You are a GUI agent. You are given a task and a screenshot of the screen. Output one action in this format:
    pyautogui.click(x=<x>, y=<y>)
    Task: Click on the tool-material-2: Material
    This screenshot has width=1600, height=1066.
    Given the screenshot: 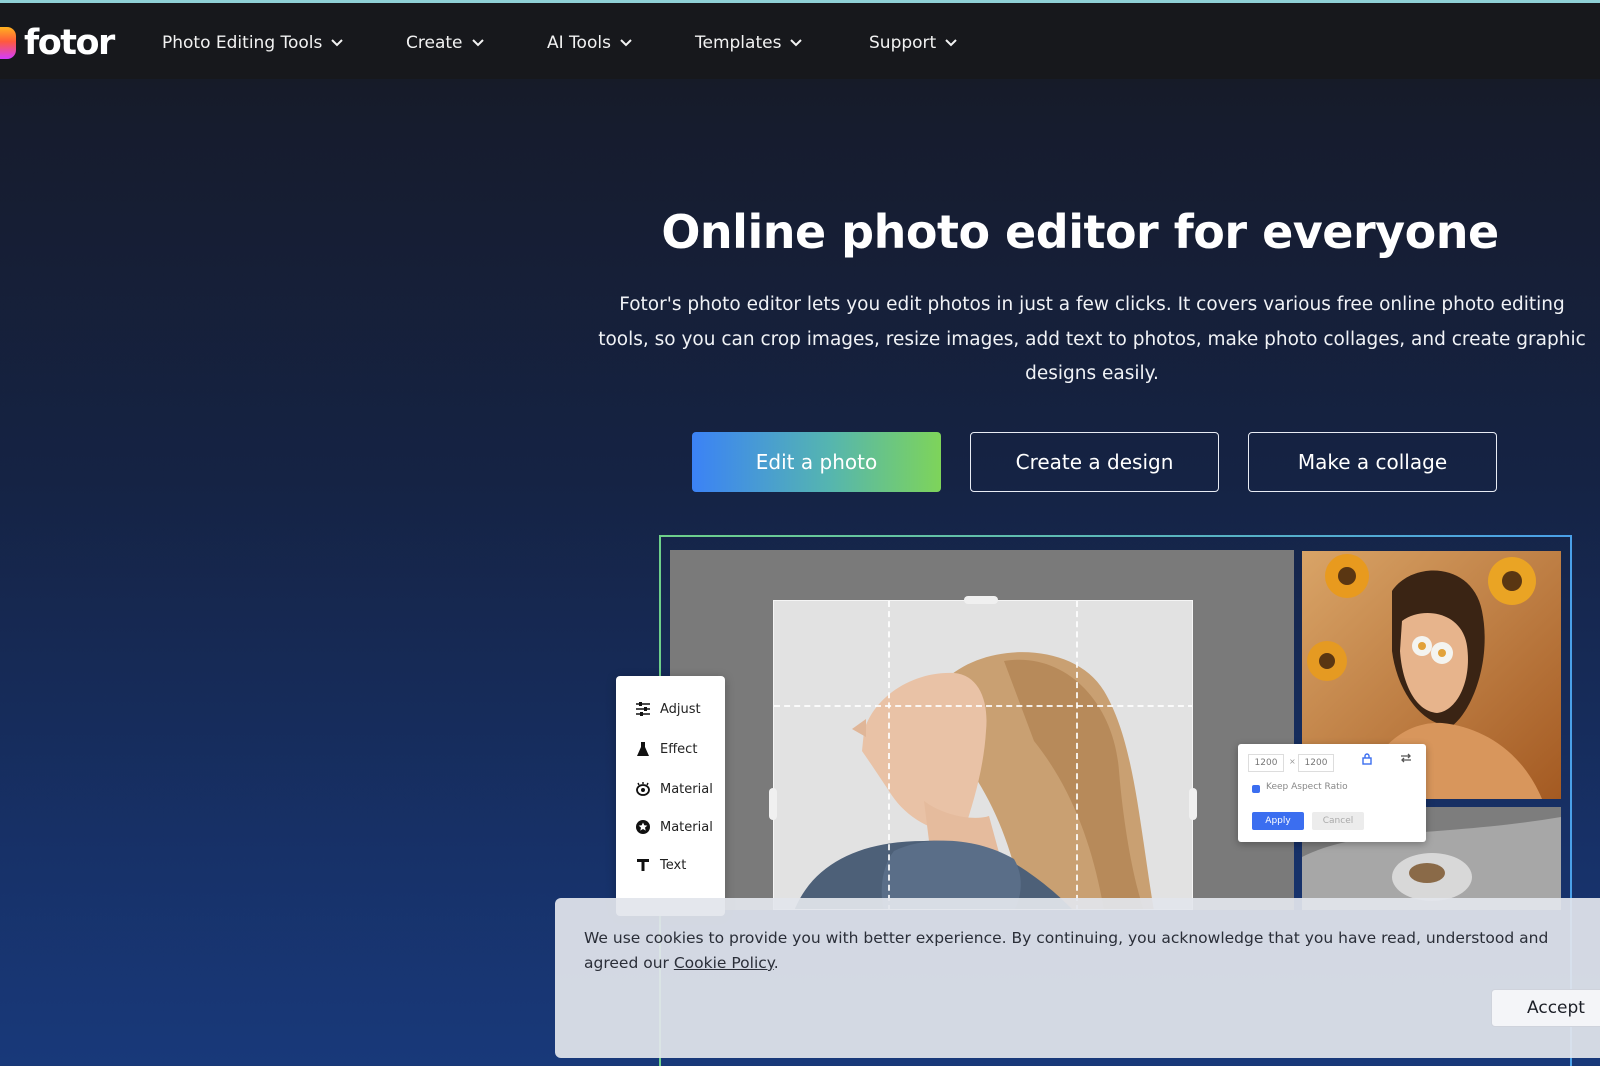 What is the action you would take?
    pyautogui.click(x=673, y=827)
    